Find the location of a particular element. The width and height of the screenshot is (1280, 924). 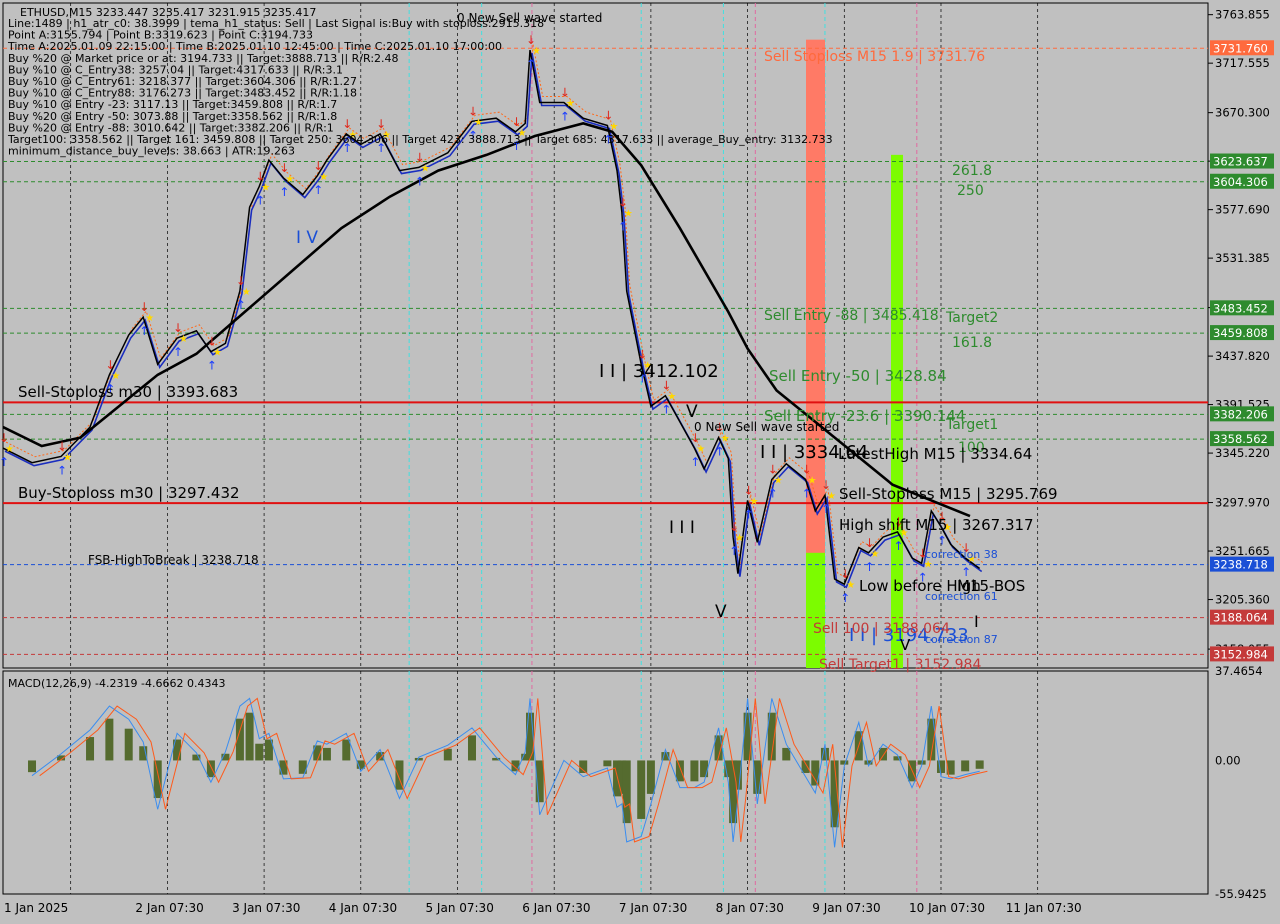

x-tick-label: 6 Jan 07:30 is located at coordinates (556, 908).